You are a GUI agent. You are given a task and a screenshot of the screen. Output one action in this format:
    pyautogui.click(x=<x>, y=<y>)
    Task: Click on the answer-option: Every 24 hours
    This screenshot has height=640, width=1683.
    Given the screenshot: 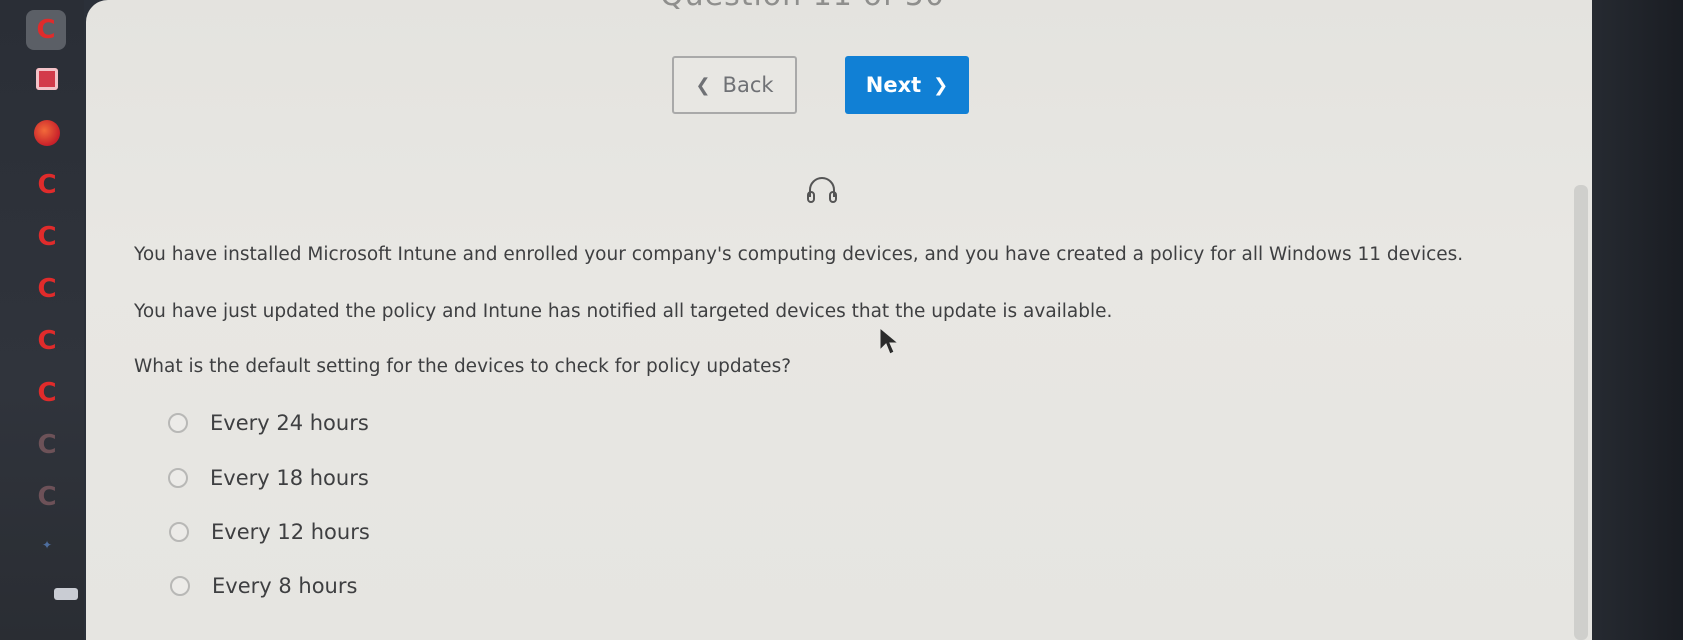 What is the action you would take?
    pyautogui.click(x=268, y=423)
    